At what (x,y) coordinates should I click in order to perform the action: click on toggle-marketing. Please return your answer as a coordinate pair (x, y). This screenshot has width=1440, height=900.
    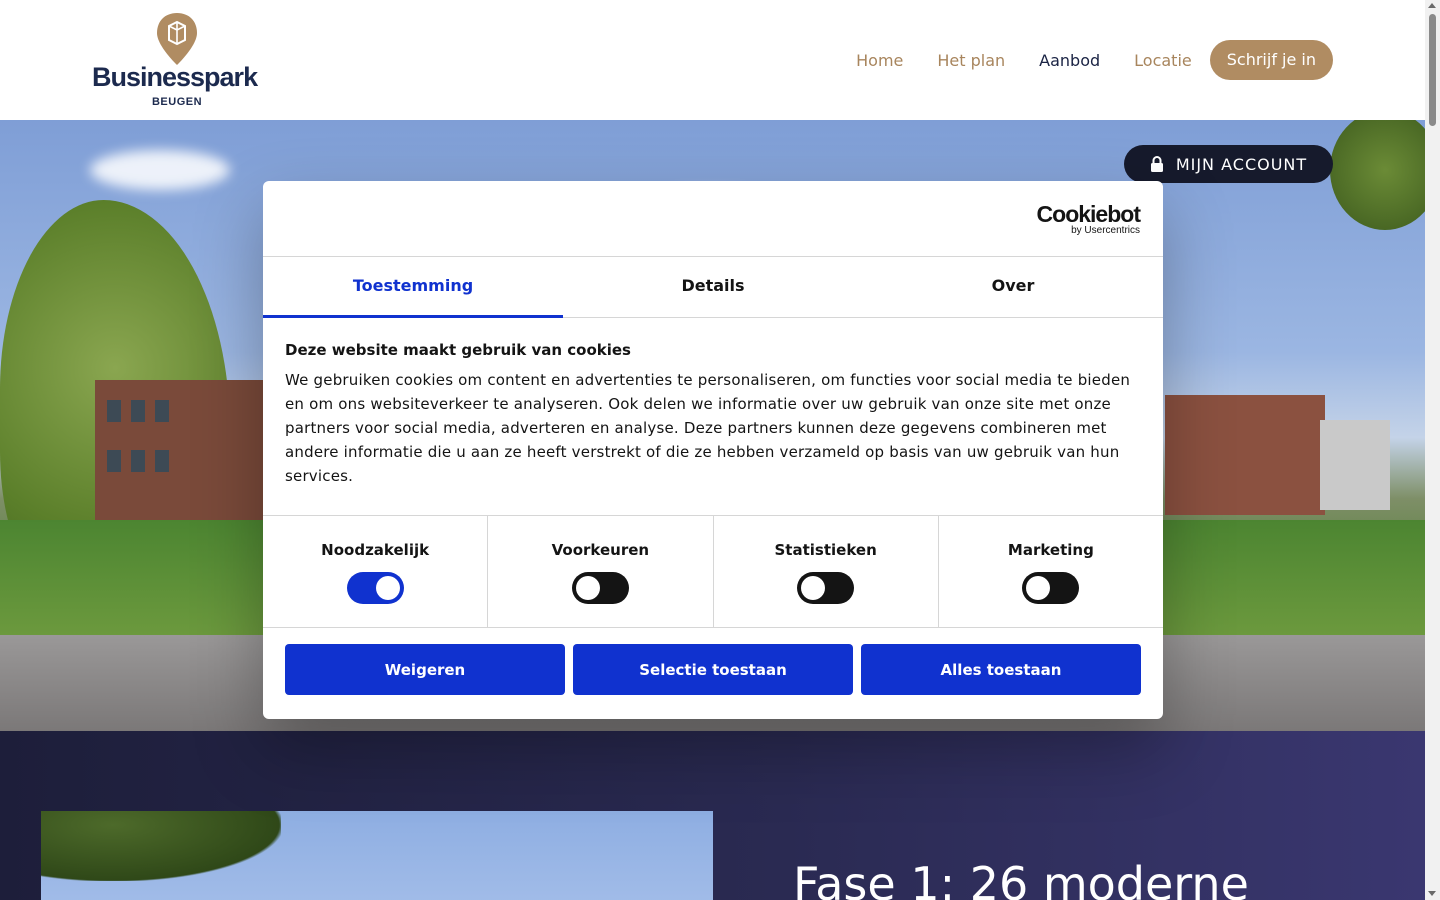
    Looking at the image, I should click on (1051, 588).